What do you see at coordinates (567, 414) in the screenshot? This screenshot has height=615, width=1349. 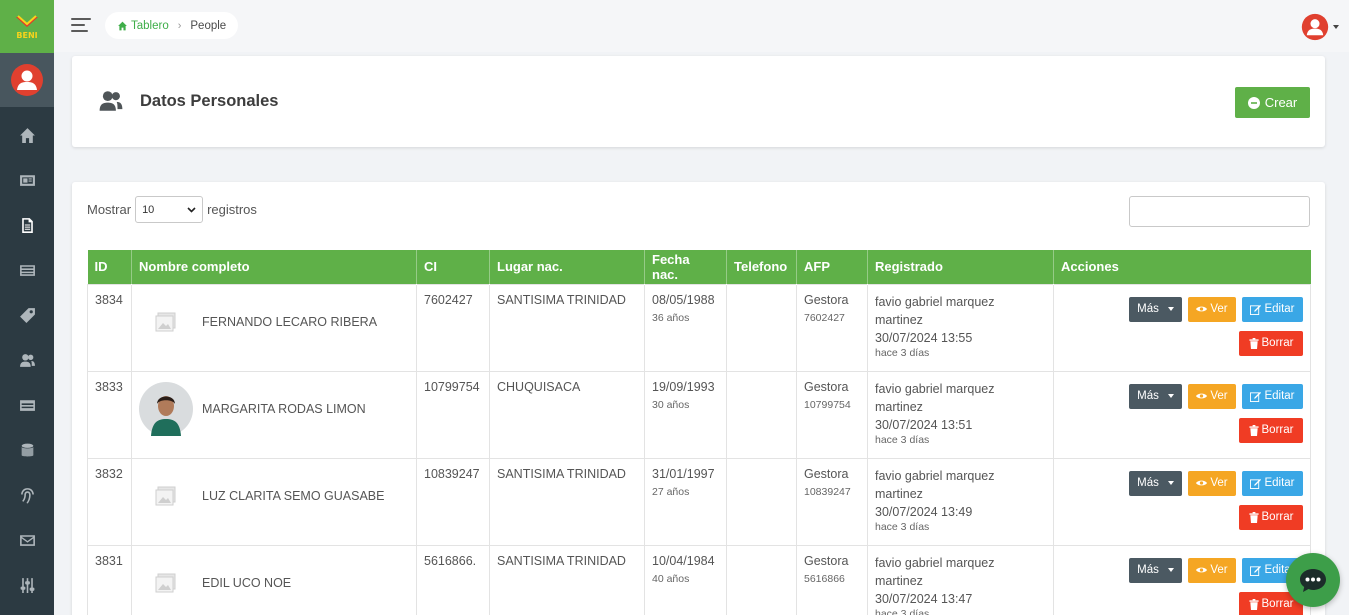 I see `cell-birthplace: CHUQUISACA` at bounding box center [567, 414].